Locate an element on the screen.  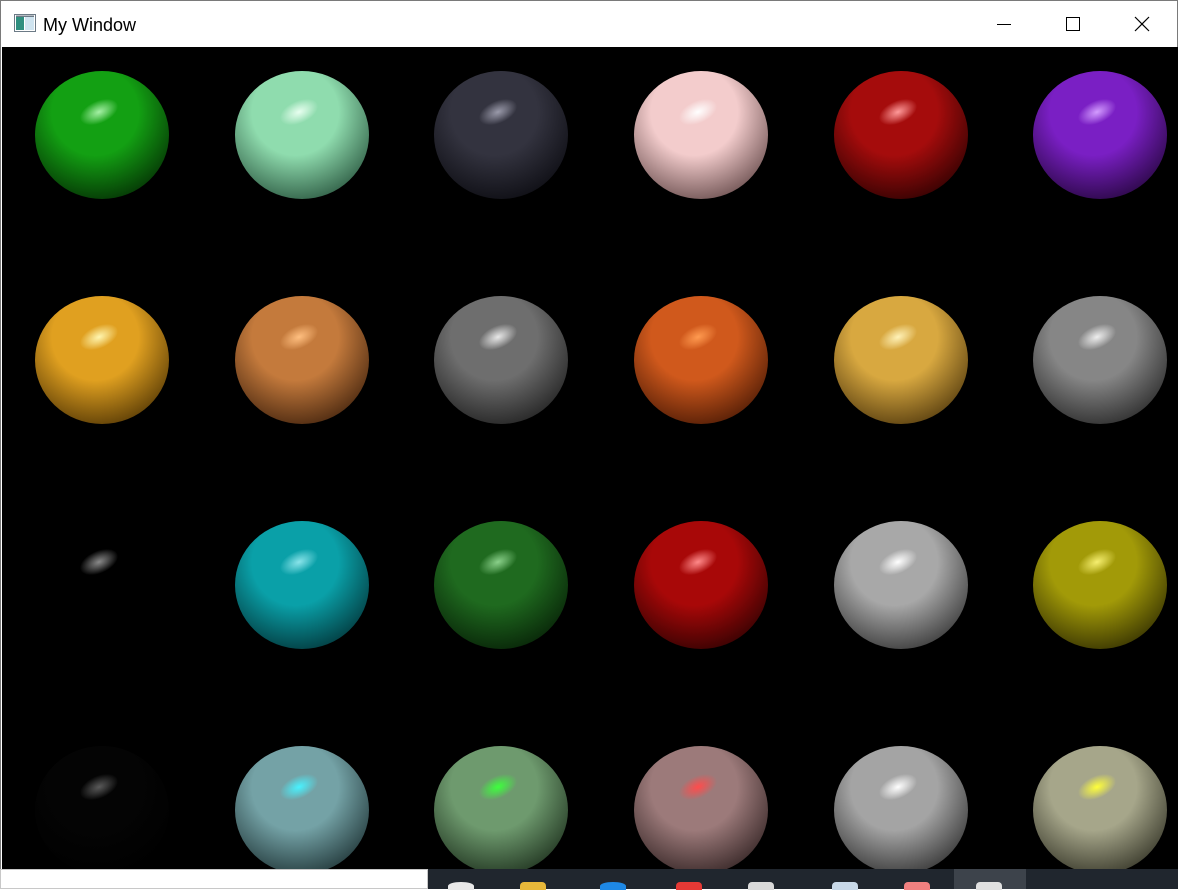
close-icon is located at coordinates (1142, 24).